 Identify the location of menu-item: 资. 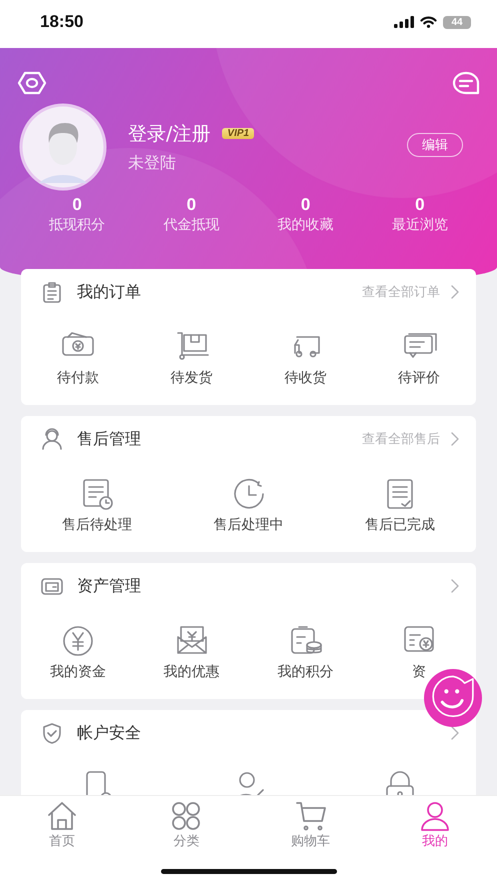
(419, 672).